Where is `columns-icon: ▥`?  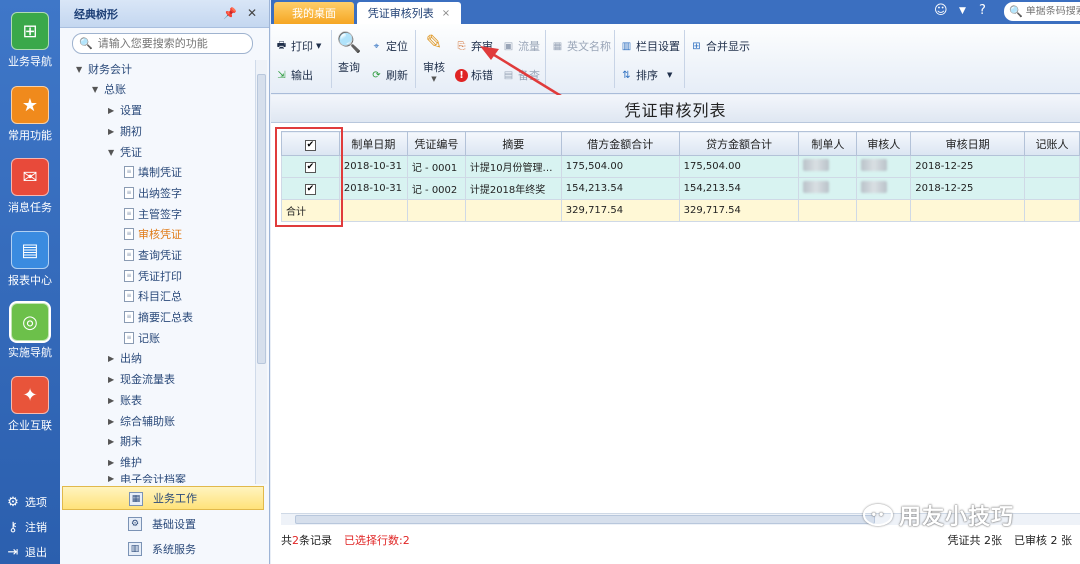 columns-icon: ▥ is located at coordinates (626, 46).